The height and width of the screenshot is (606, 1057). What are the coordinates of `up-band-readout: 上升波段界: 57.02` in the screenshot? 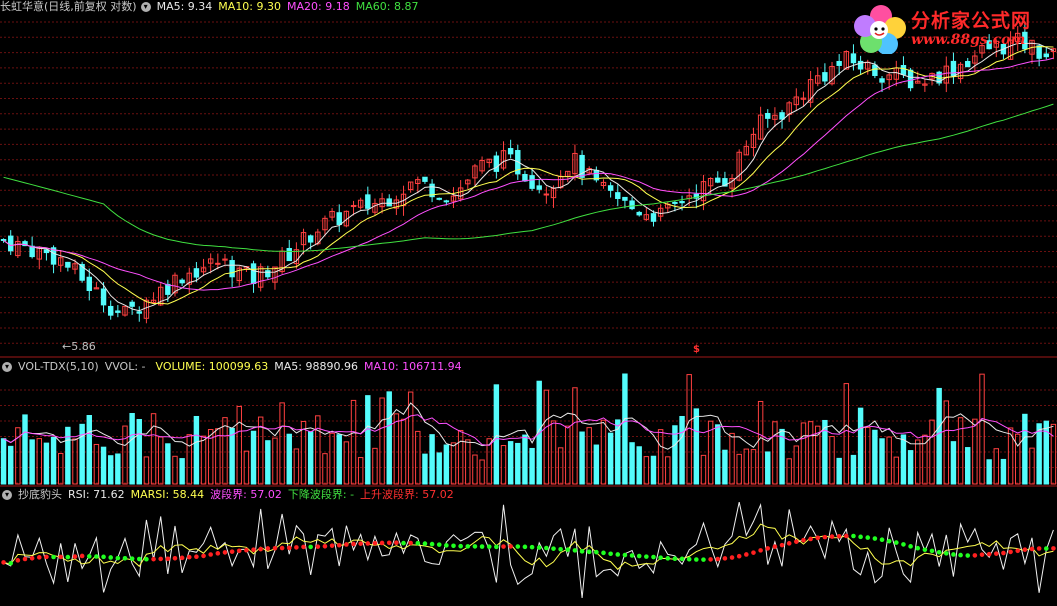 It's located at (407, 494).